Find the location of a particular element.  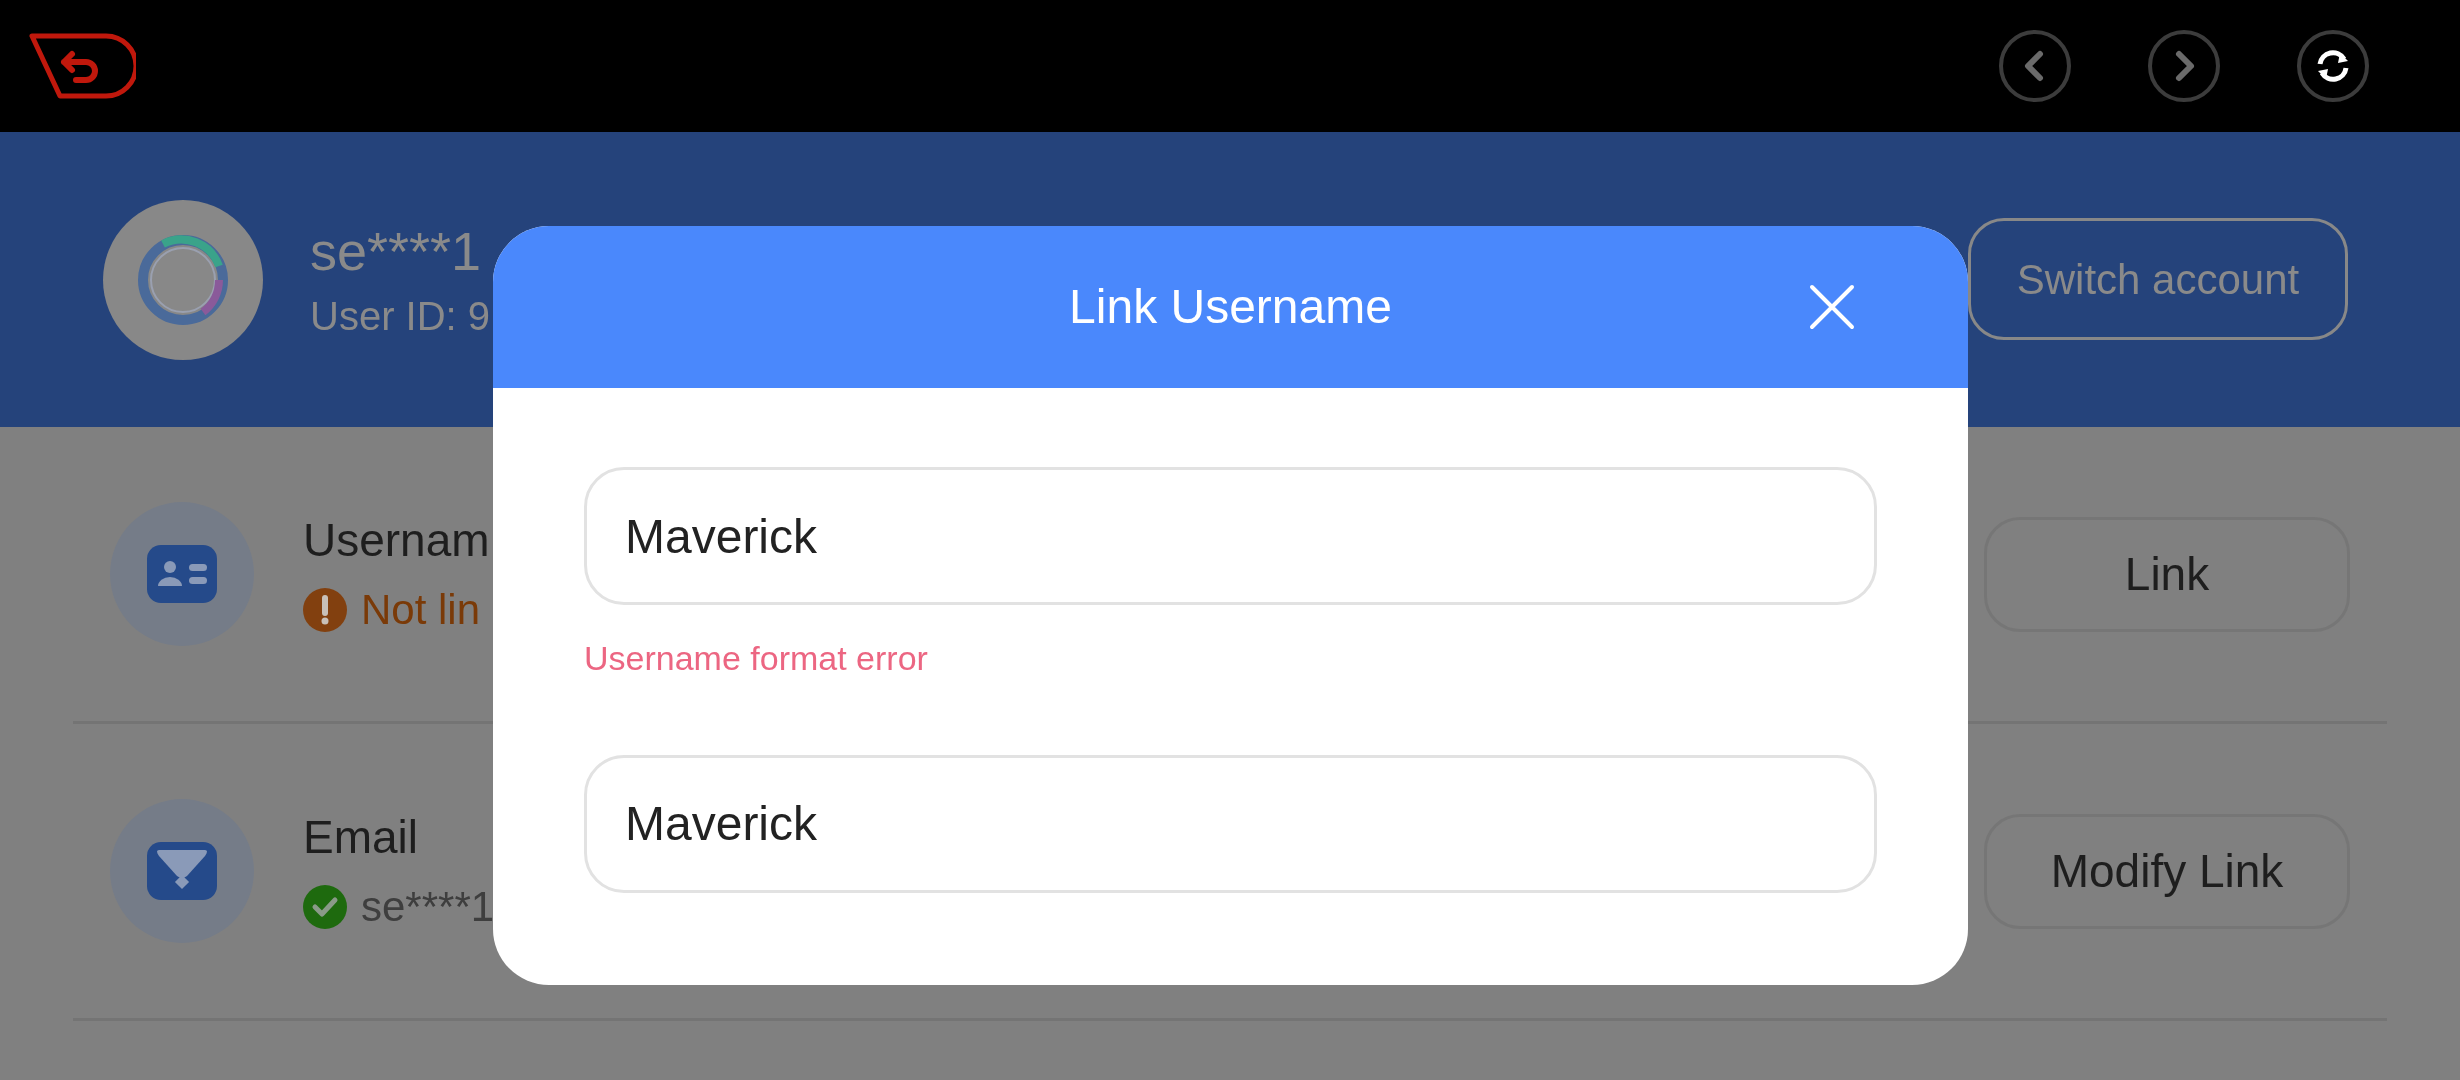

close-icon is located at coordinates (1832, 307).